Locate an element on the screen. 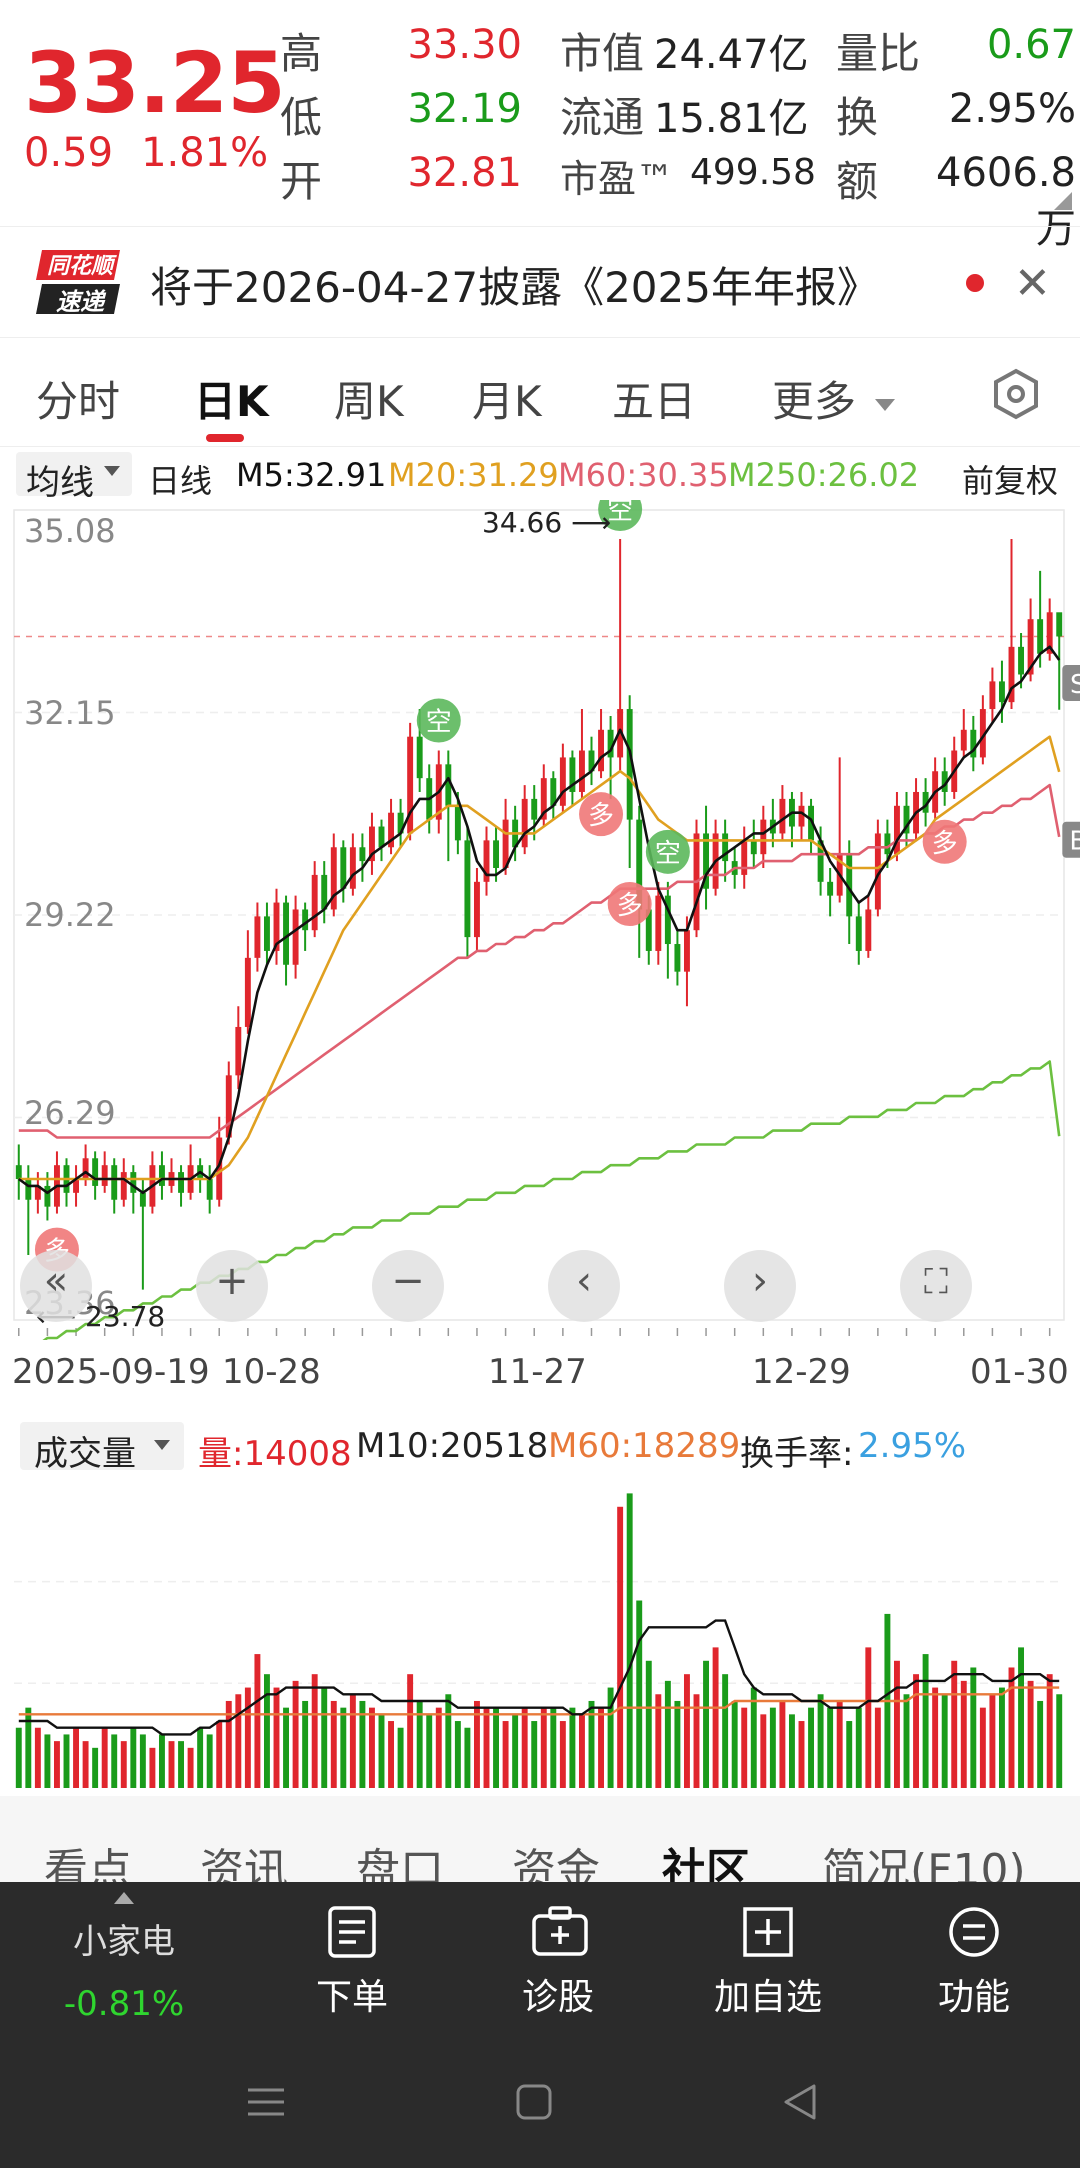  scroll-left-button: ‹ is located at coordinates (584, 1286).